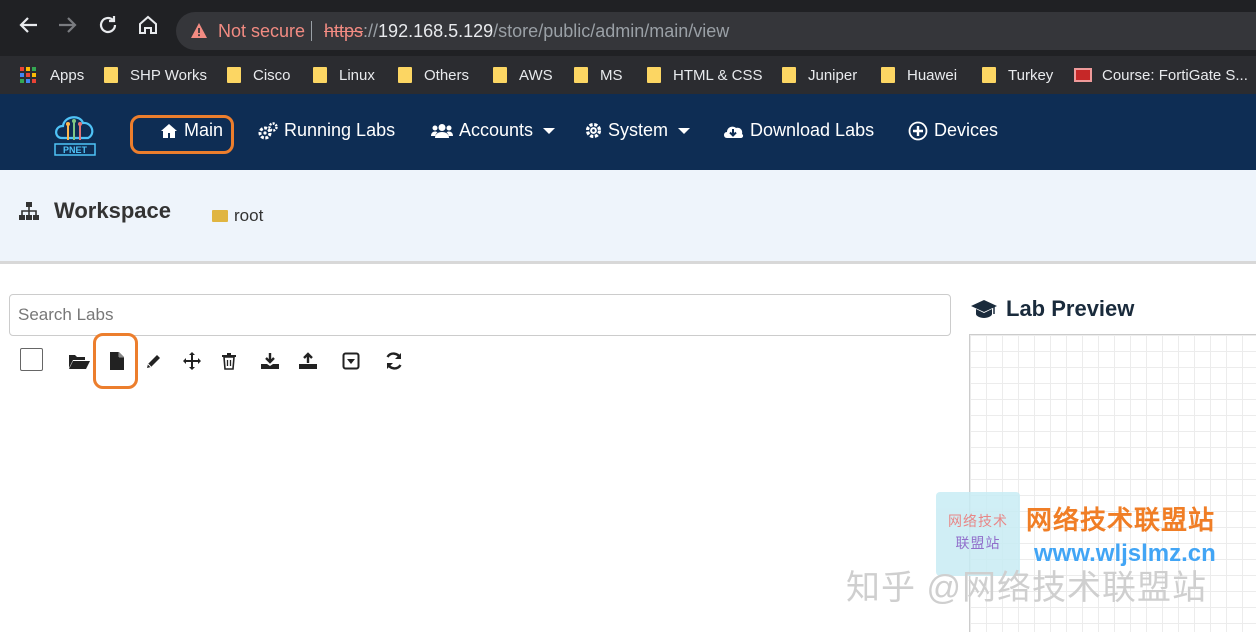 Image resolution: width=1256 pixels, height=632 pixels. I want to click on dropdown-box-icon, so click(351, 361).